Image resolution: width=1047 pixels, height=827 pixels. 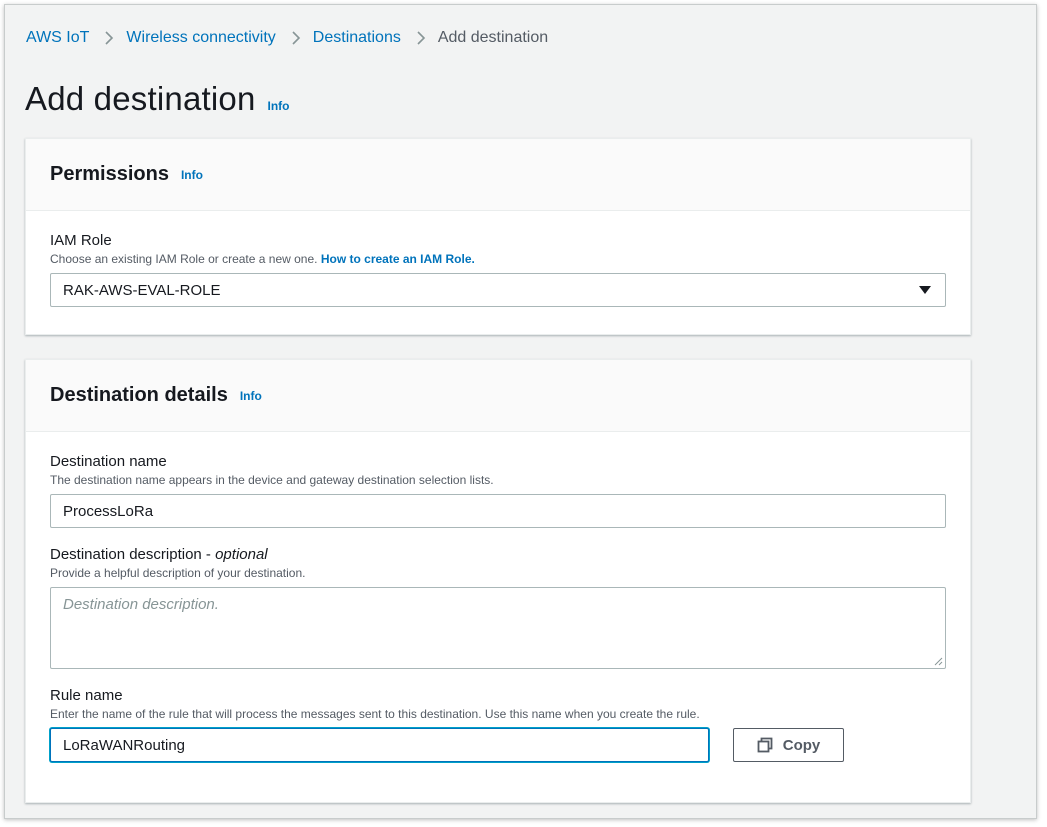 I want to click on caret-down-icon, so click(x=925, y=290).